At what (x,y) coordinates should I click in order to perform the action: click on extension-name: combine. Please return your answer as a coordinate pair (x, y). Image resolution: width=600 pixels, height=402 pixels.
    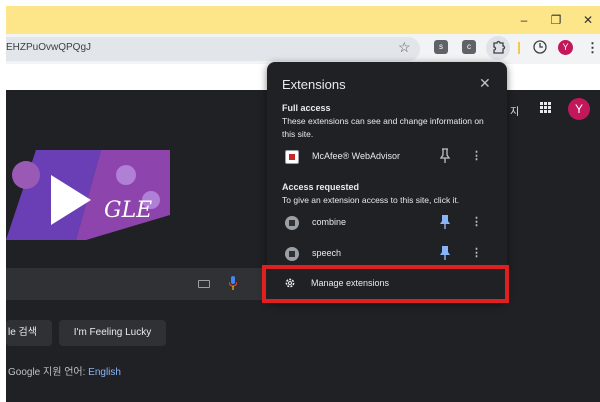
    Looking at the image, I should click on (329, 222).